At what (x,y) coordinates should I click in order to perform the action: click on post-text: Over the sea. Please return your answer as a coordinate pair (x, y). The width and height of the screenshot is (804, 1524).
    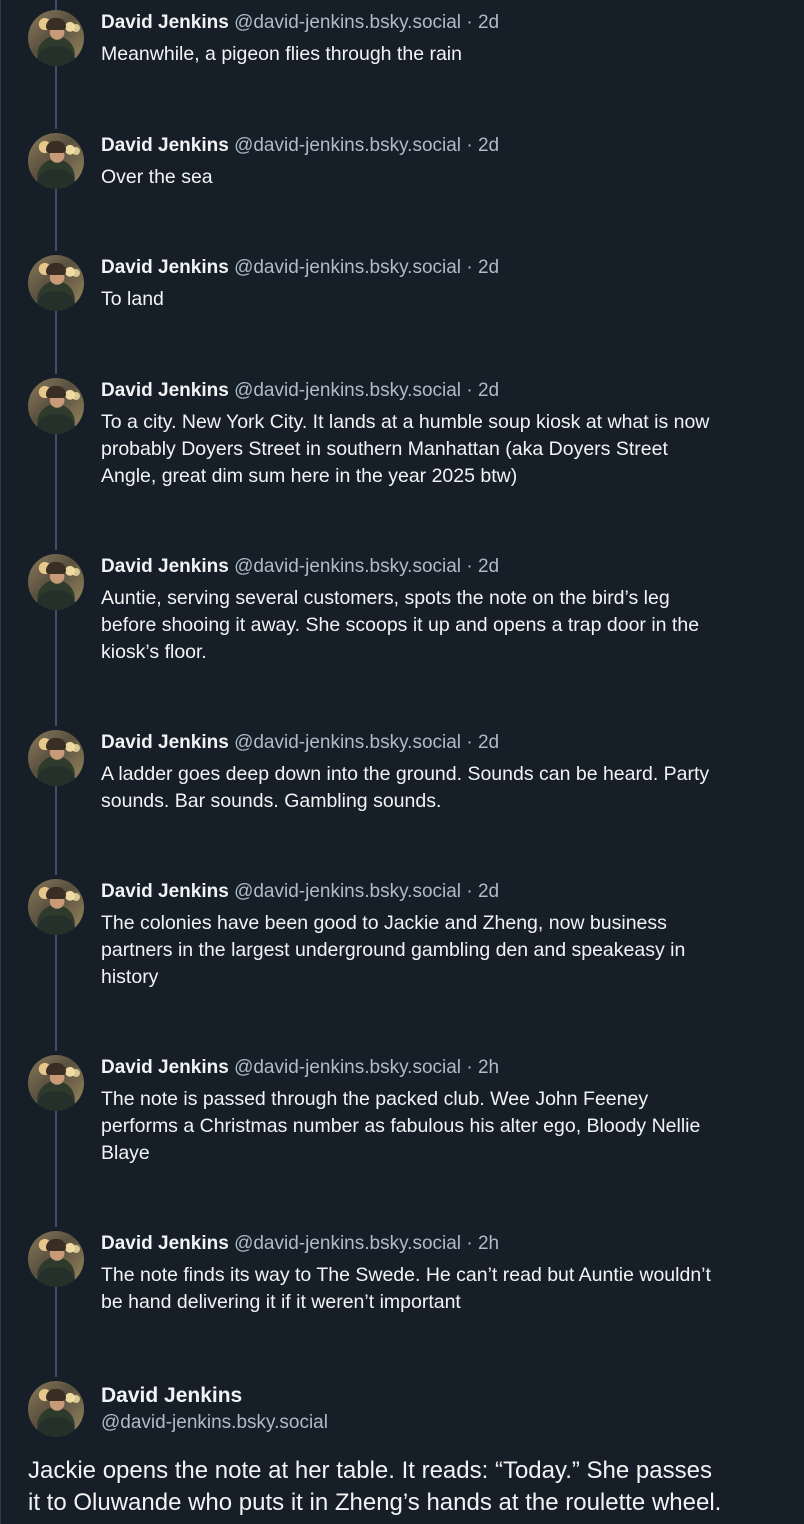
    Looking at the image, I should click on (157, 177).